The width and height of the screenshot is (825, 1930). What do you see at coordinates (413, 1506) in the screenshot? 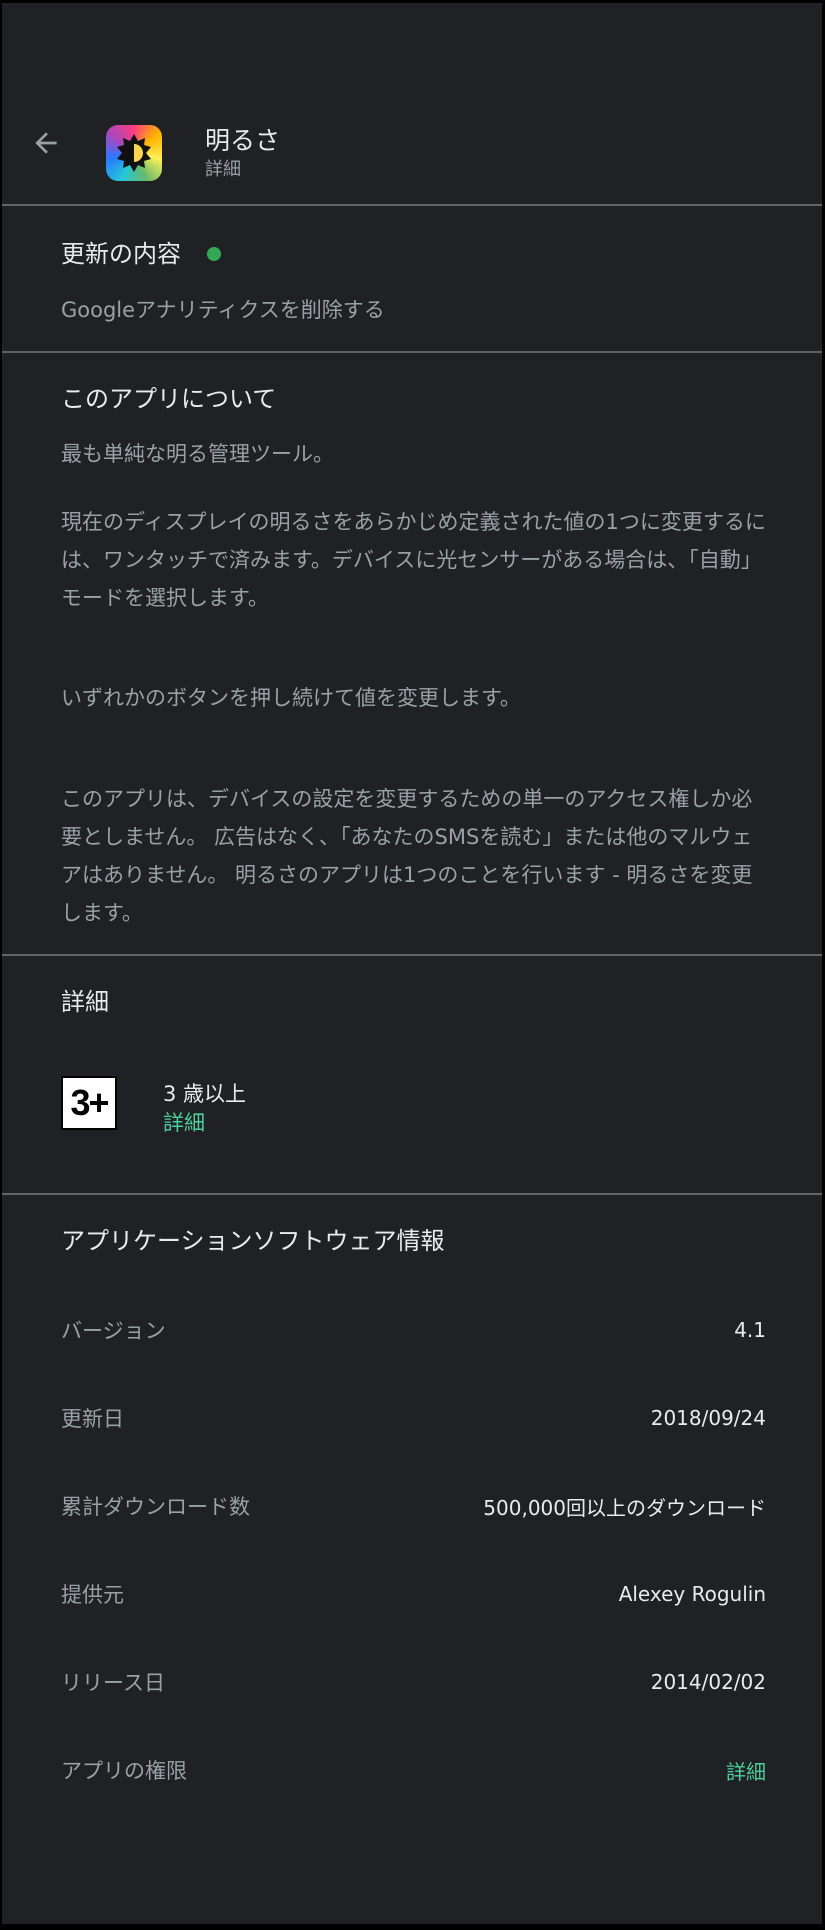
I see `info-row-downloads: 累計ダウンロード数 500,000回以上のダウンロード` at bounding box center [413, 1506].